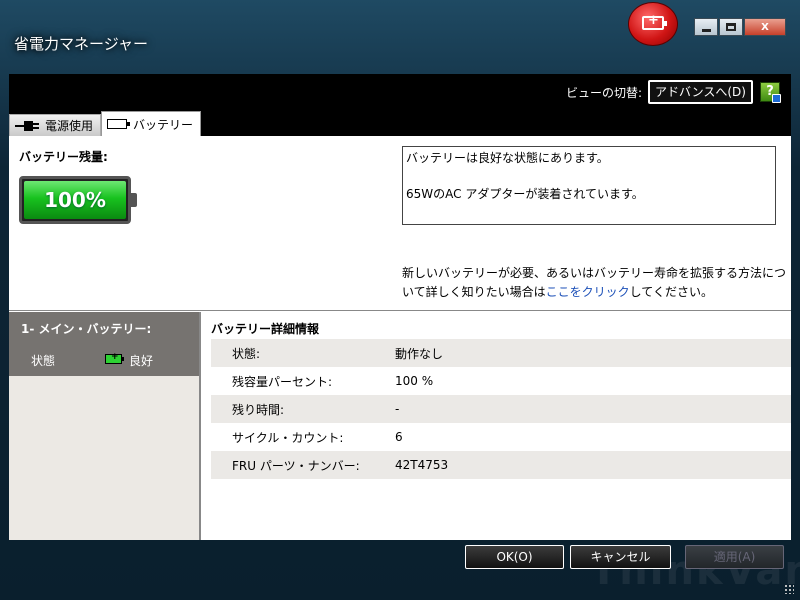  I want to click on table-row: 残り時間: -, so click(501, 409).